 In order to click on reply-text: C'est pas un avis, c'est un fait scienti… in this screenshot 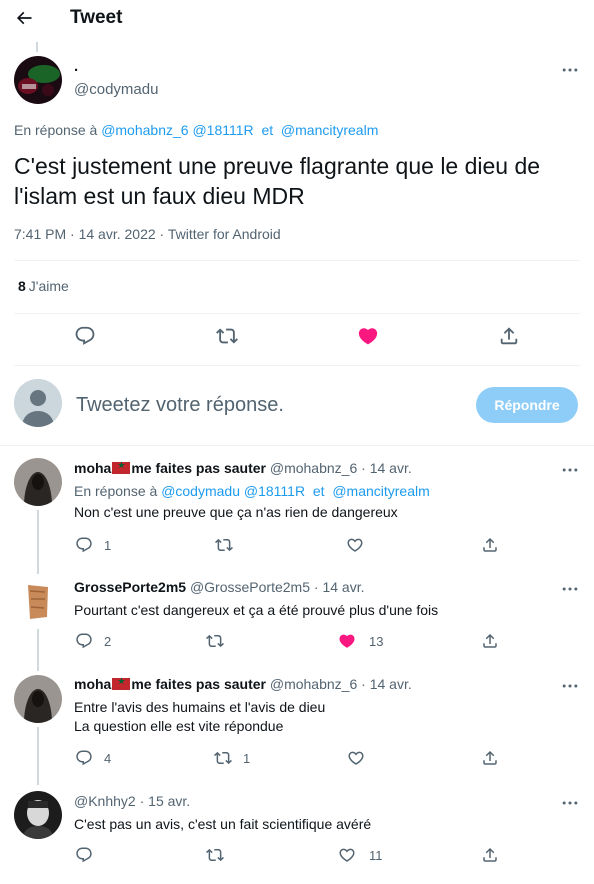, I will do `click(223, 824)`.